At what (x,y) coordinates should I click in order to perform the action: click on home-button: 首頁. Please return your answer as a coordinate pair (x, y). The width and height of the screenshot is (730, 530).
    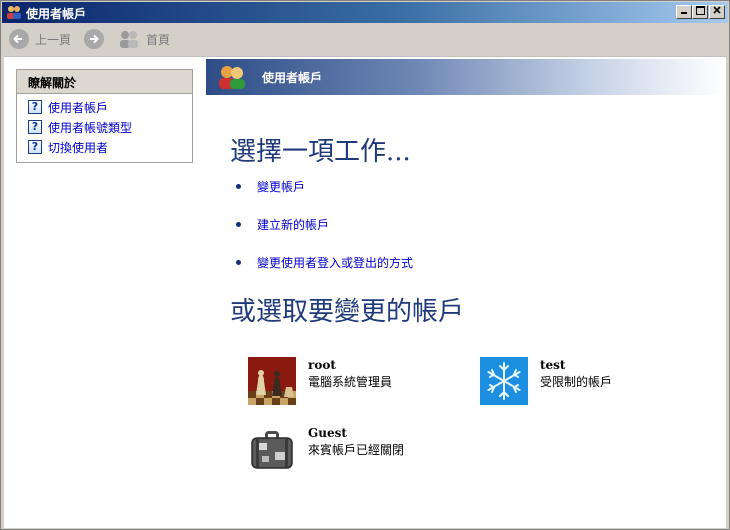
    Looking at the image, I should click on (144, 39).